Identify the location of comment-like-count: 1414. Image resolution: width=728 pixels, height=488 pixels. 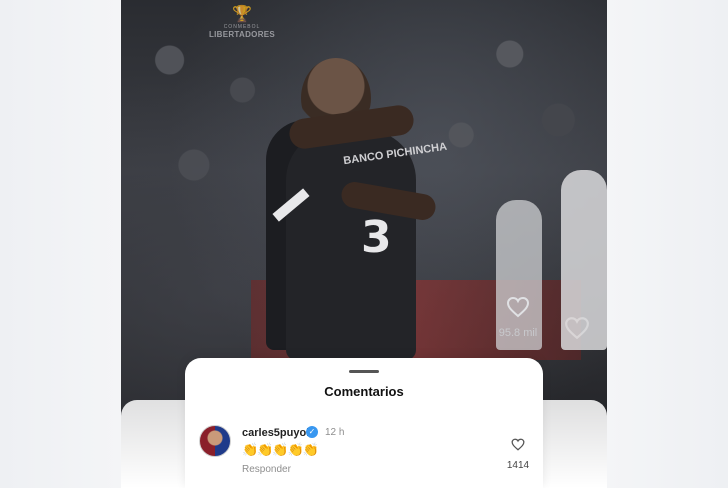
(518, 465).